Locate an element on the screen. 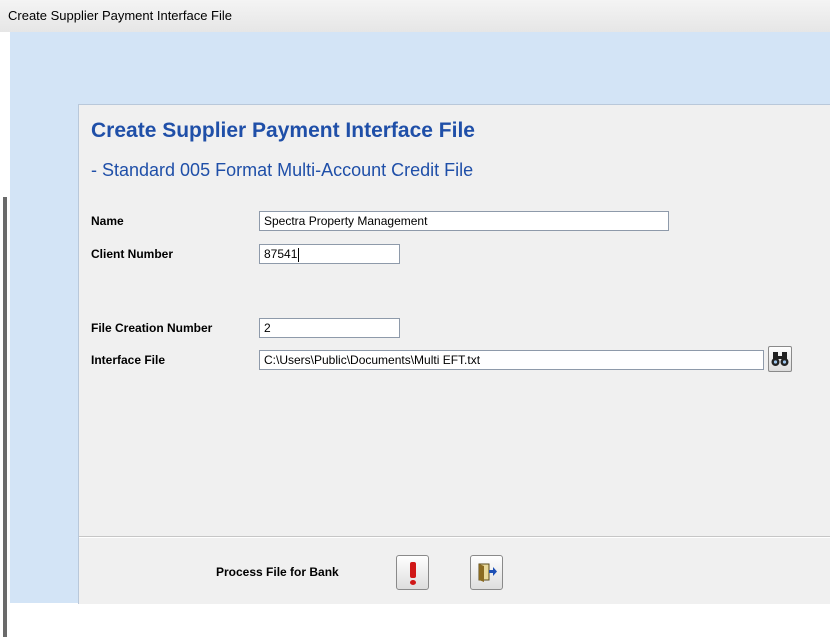  exclamation-bar is located at coordinates (413, 570).